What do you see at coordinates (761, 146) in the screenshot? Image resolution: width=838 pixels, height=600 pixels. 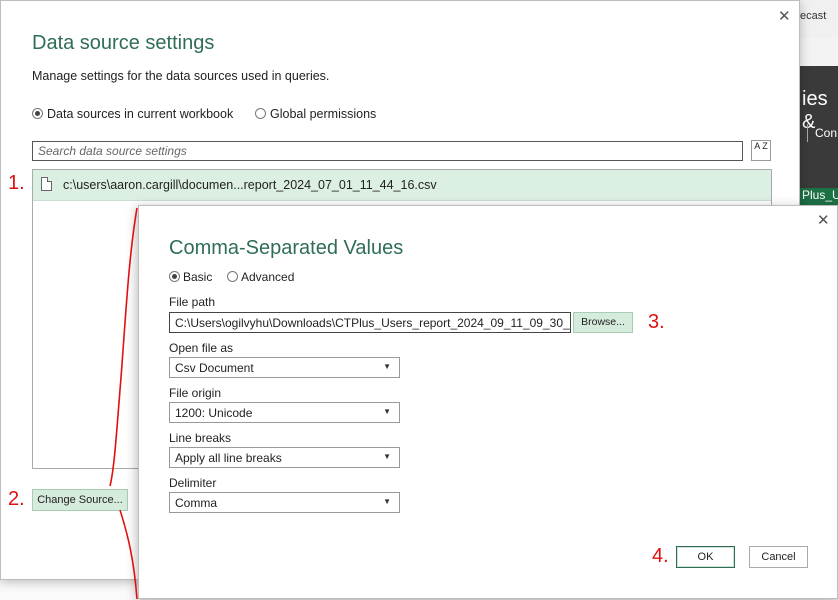 I see `sort-icon-text: A Z` at bounding box center [761, 146].